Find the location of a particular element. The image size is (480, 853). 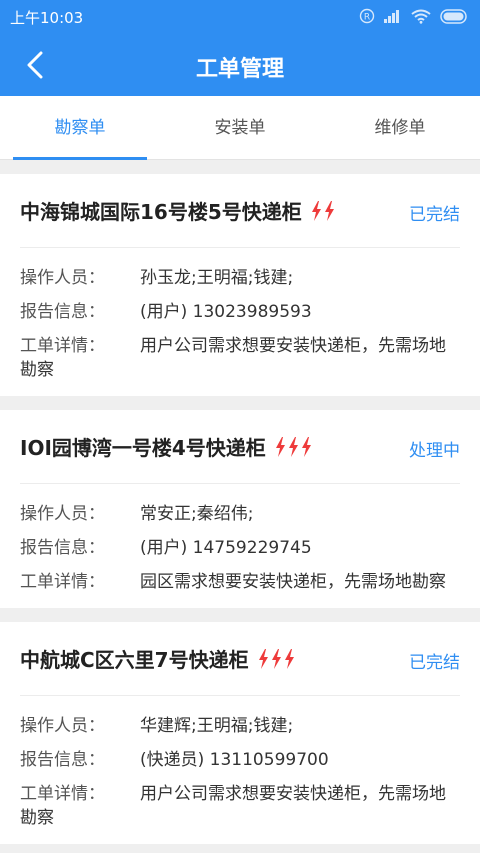

operators-value: 华建辉;王明福;钱建; is located at coordinates (217, 726).